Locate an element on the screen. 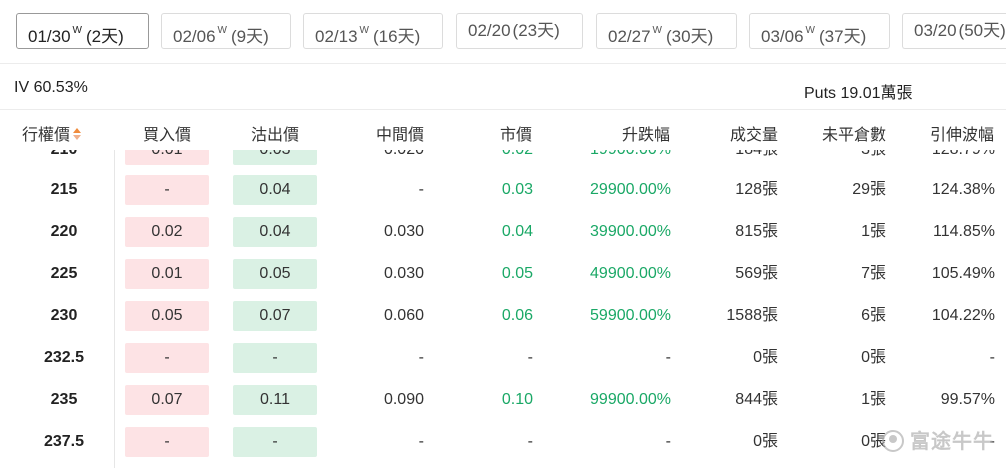 This screenshot has height=468, width=1006. table-row: 232.5 - - - - - 0張 0張 - is located at coordinates (503, 358).